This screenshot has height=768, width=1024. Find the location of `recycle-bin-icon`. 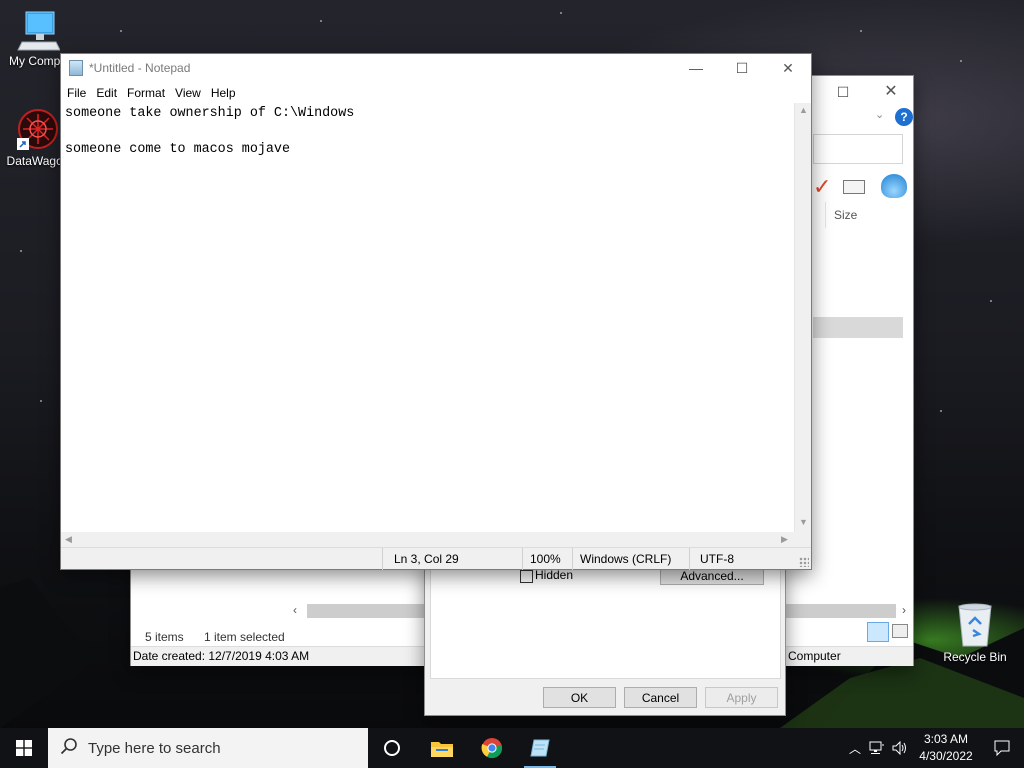

recycle-bin-icon is located at coordinates (975, 625).